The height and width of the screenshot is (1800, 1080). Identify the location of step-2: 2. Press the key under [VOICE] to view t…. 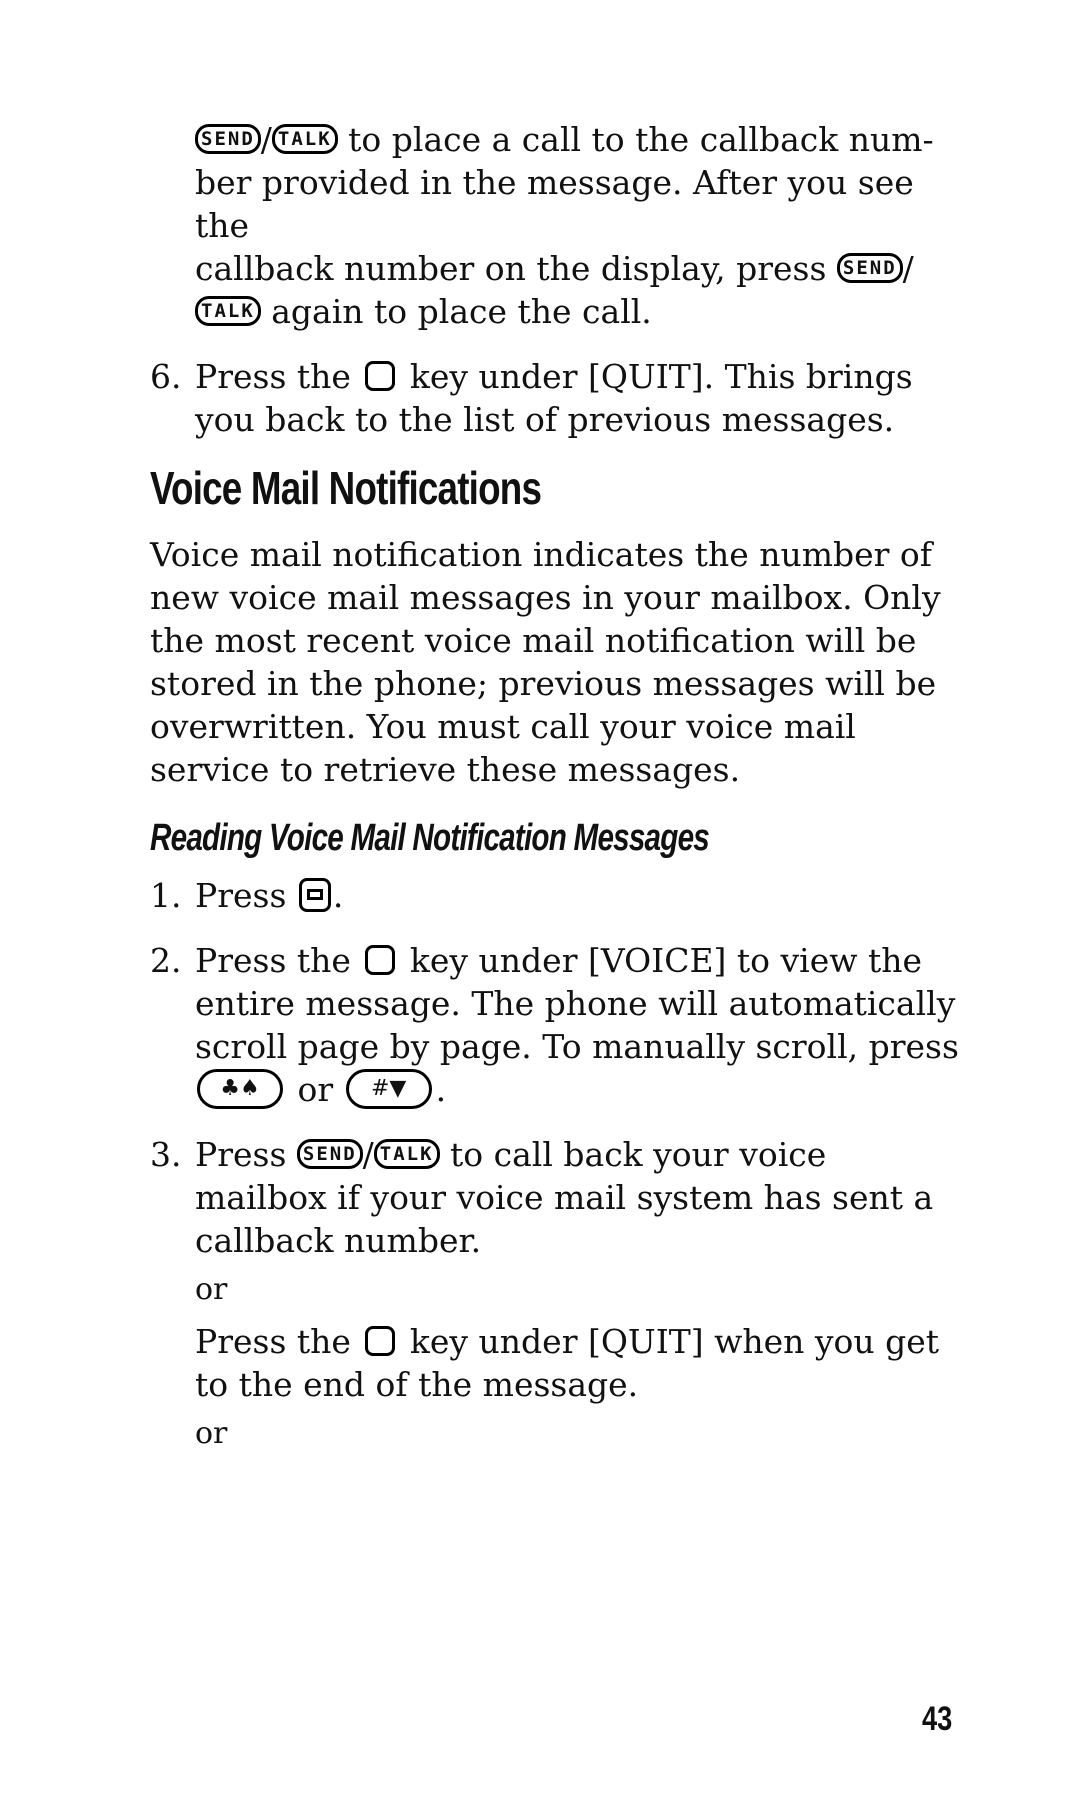
(555, 1025).